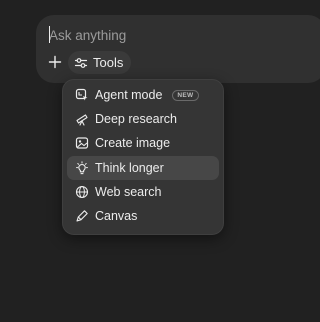  I want to click on menu-item-label: Agent mode, so click(129, 95).